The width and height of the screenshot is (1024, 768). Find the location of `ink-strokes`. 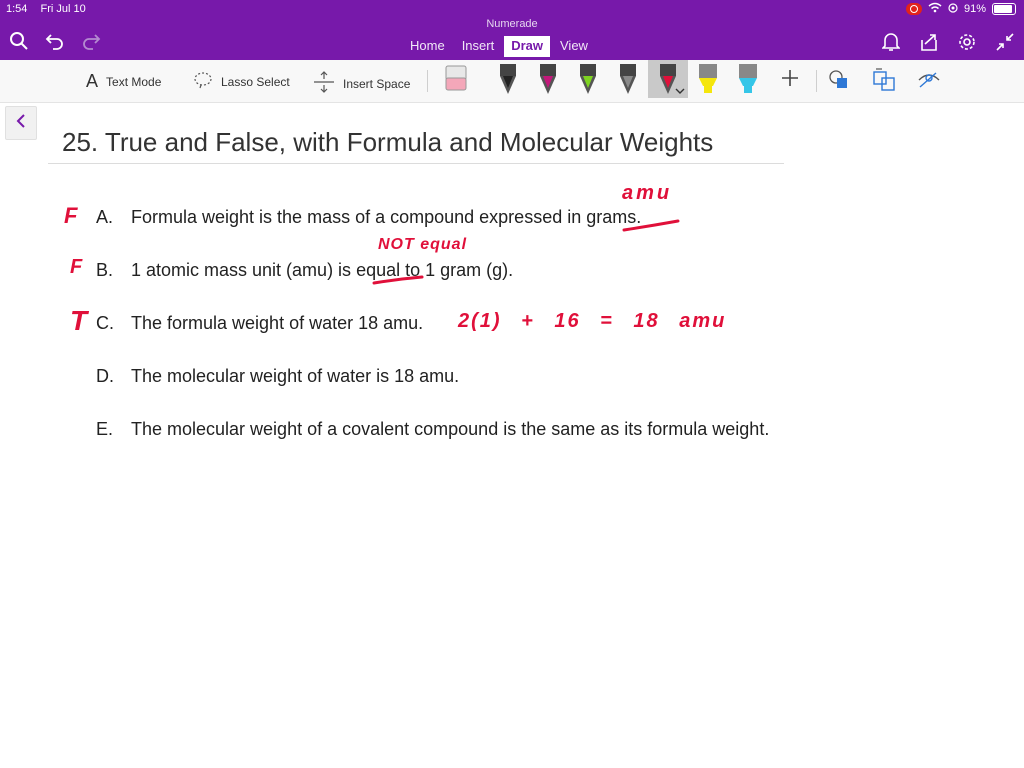

ink-strokes is located at coordinates (526, 252).